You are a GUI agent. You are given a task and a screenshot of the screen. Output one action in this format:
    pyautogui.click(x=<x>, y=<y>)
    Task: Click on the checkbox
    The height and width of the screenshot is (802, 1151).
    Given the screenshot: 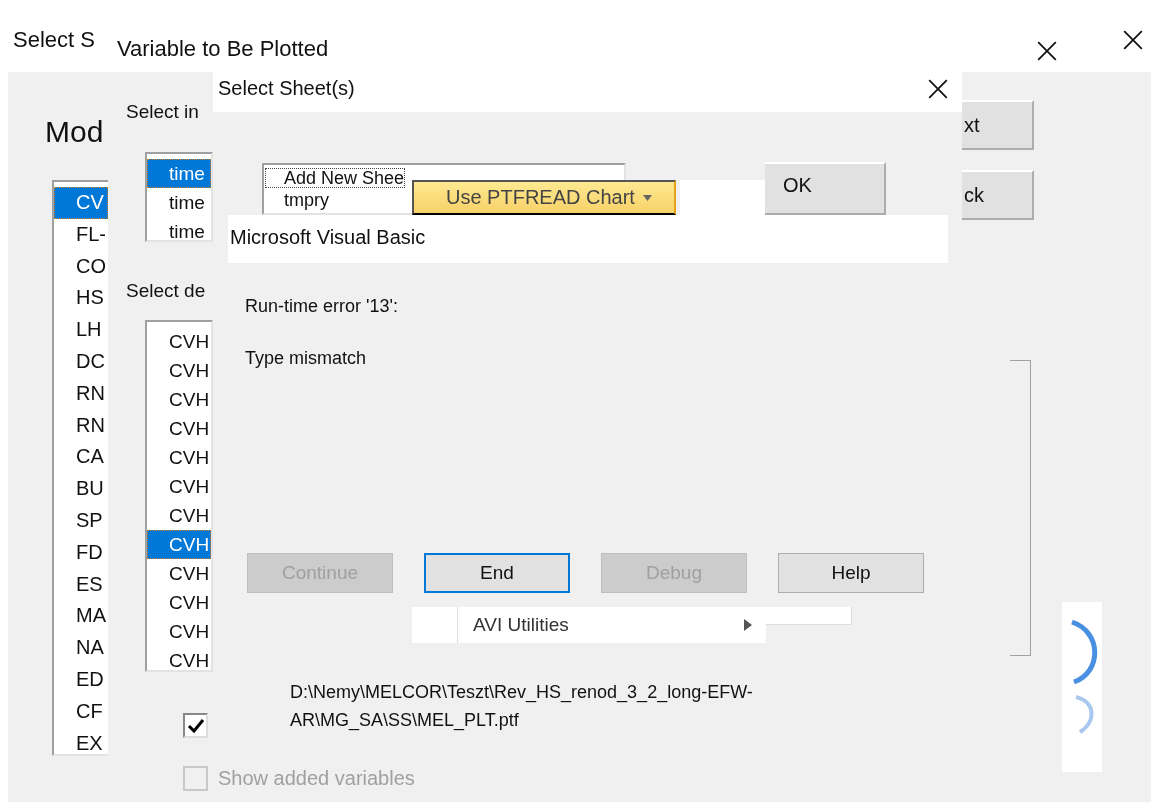 What is the action you would take?
    pyautogui.click(x=195, y=725)
    